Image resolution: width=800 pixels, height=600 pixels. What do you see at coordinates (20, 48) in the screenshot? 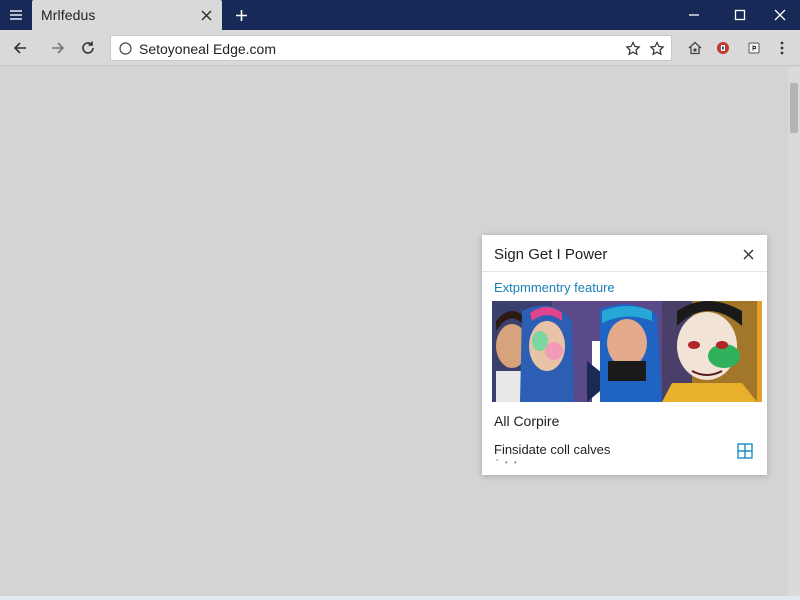
I see `arrow-left-icon` at bounding box center [20, 48].